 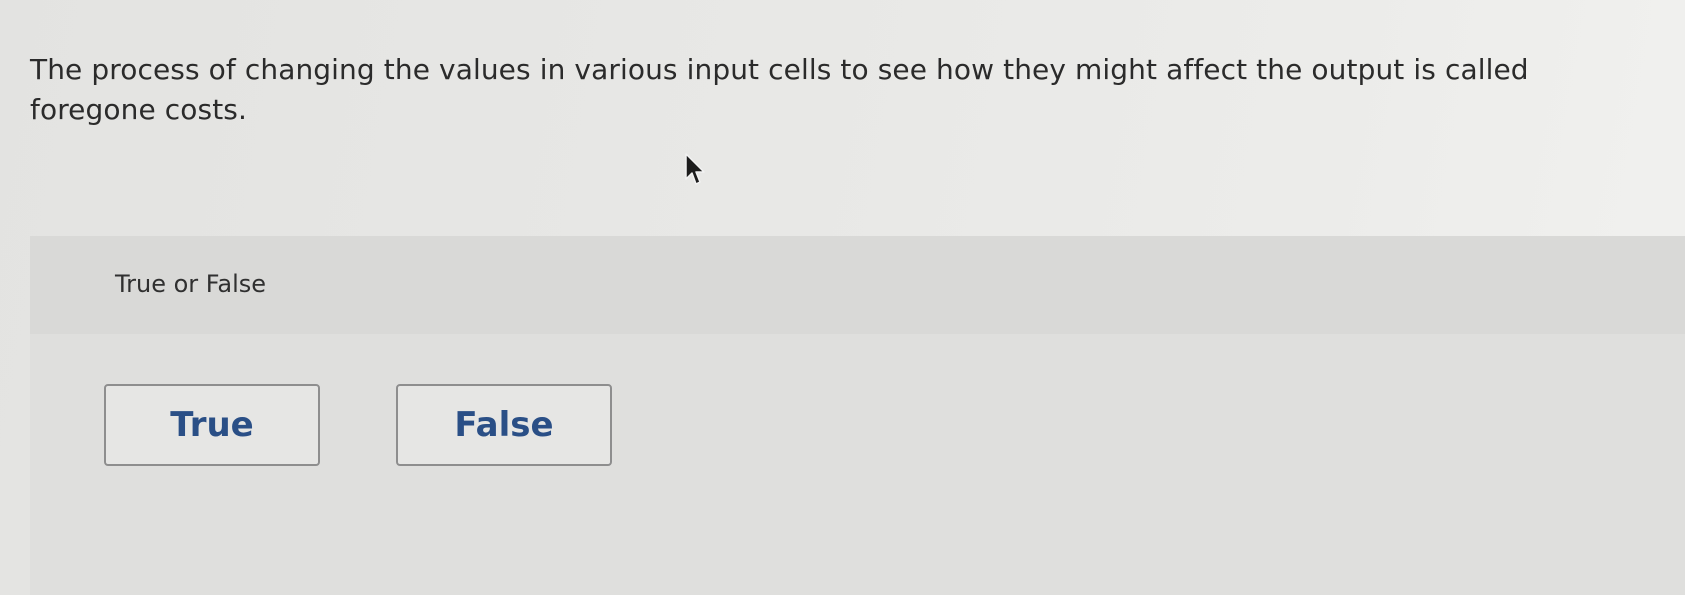 I want to click on question-type-label: True or False, so click(x=191, y=284).